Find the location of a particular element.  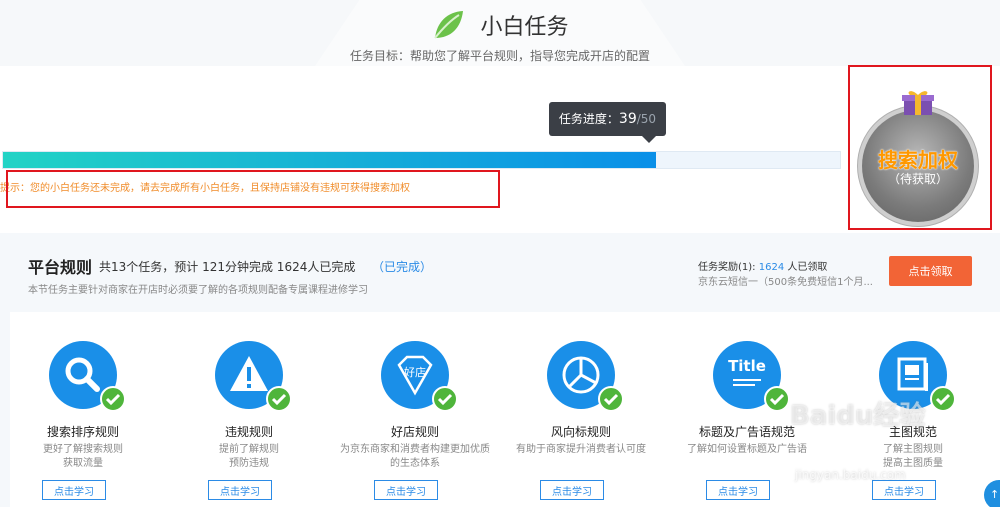

title-row: 小白任务 is located at coordinates (500, 25).